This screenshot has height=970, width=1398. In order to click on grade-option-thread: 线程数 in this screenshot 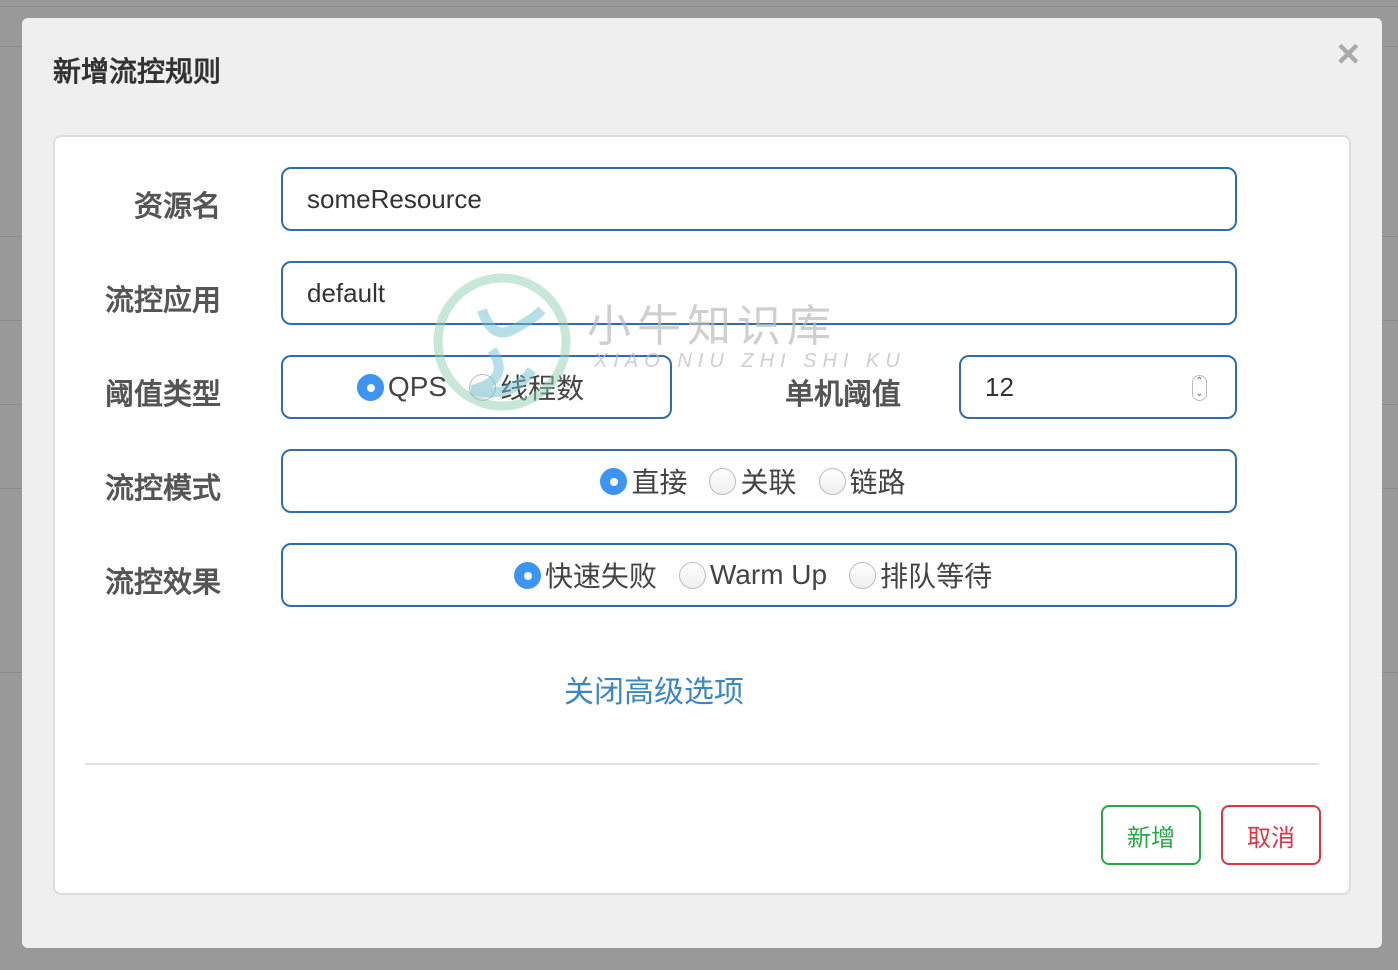, I will do `click(526, 387)`.